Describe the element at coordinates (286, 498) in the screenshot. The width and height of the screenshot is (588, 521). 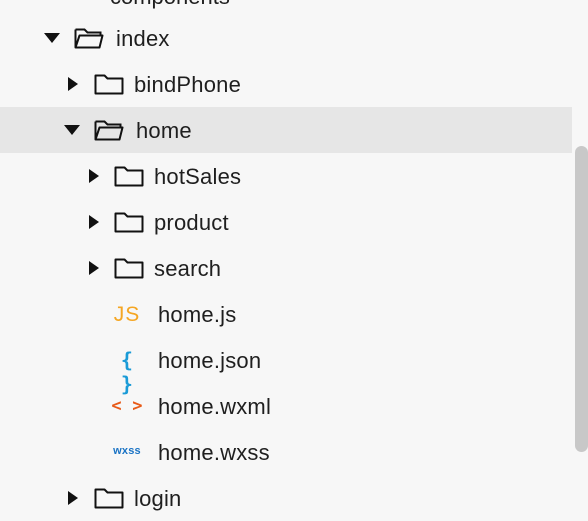
I see `tree-item-login: login` at that location.